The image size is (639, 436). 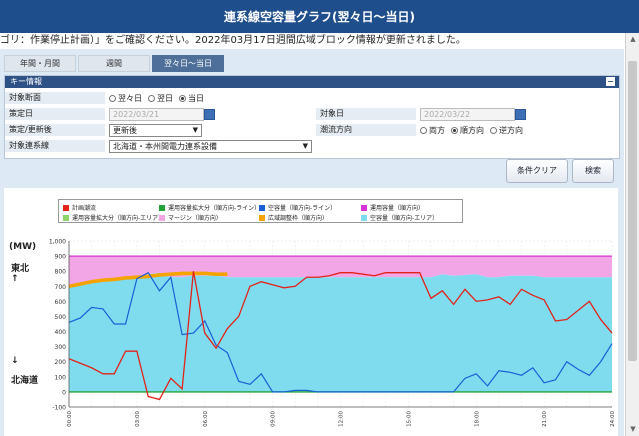 I want to click on legend-label: 空容量（順方向-ライン）, so click(x=302, y=208).